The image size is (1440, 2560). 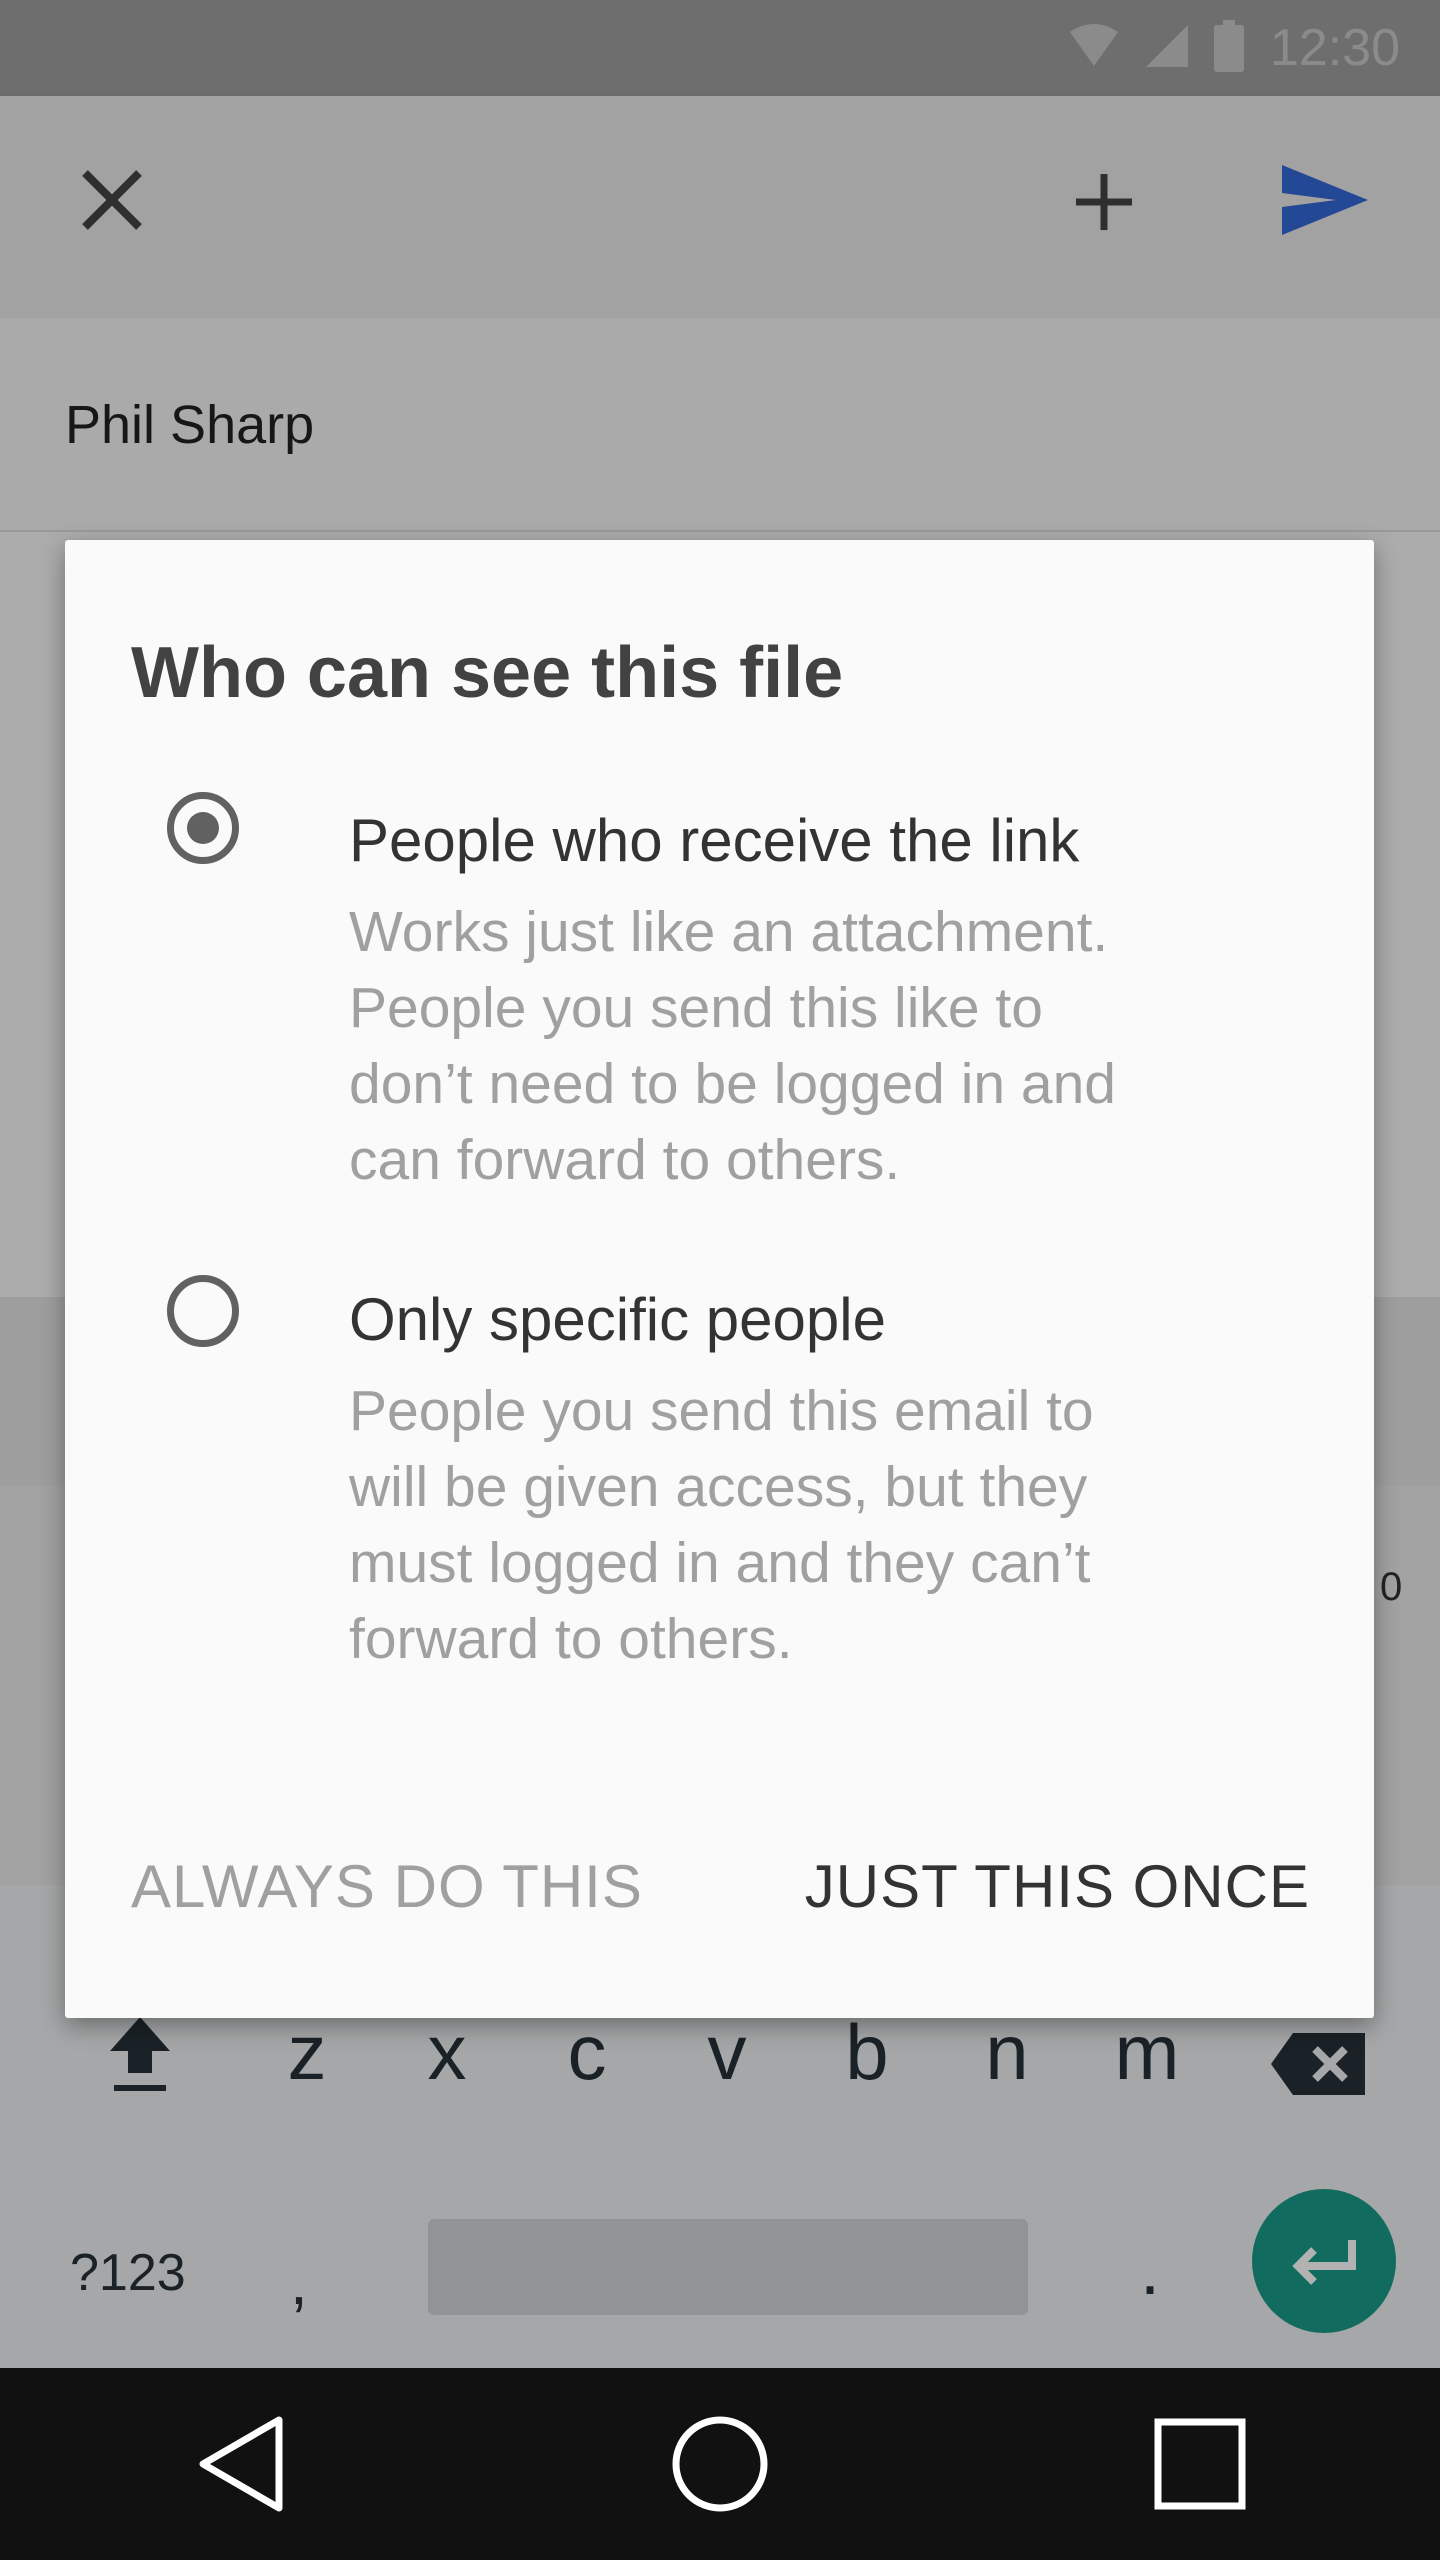 What do you see at coordinates (732, 1084) in the screenshot?
I see `option-description-line: don’t need to be logged in and` at bounding box center [732, 1084].